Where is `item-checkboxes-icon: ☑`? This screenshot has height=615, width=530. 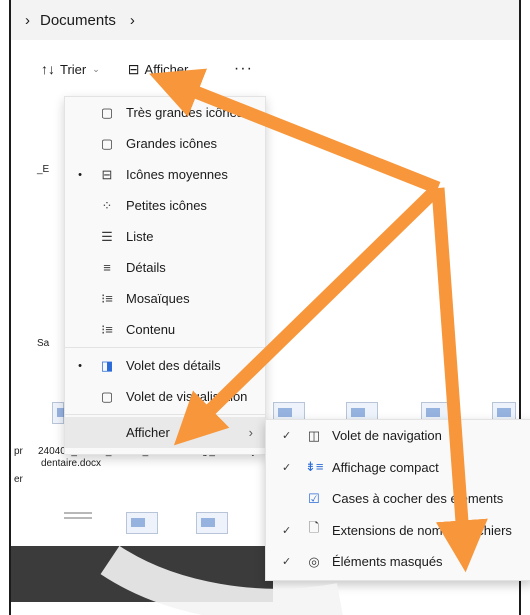 item-checkboxes-icon: ☑ is located at coordinates (314, 498).